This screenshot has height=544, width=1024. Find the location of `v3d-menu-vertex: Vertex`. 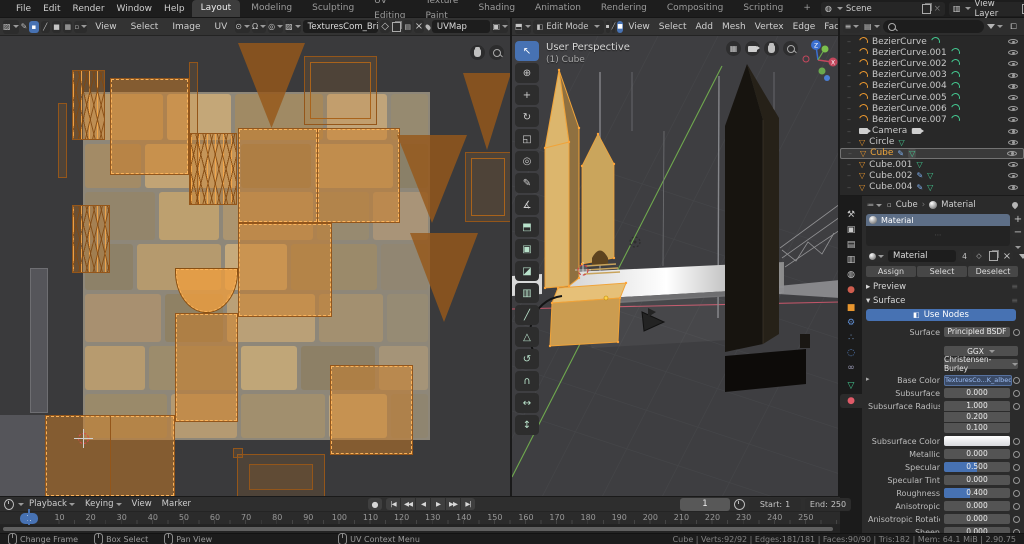

v3d-menu-vertex: Vertex is located at coordinates (769, 26).